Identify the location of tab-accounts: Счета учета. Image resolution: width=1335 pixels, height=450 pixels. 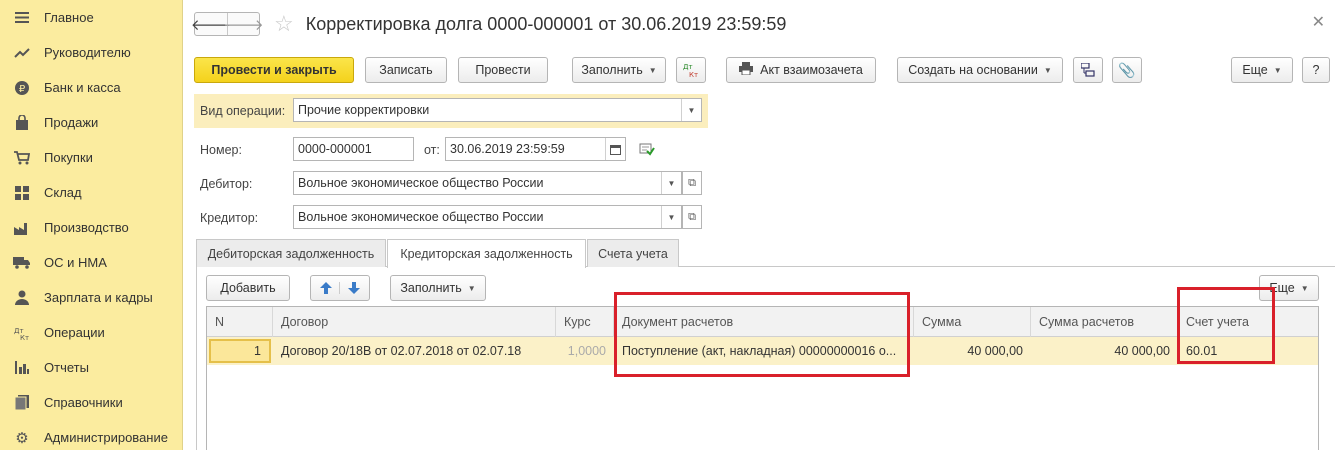
(633, 253).